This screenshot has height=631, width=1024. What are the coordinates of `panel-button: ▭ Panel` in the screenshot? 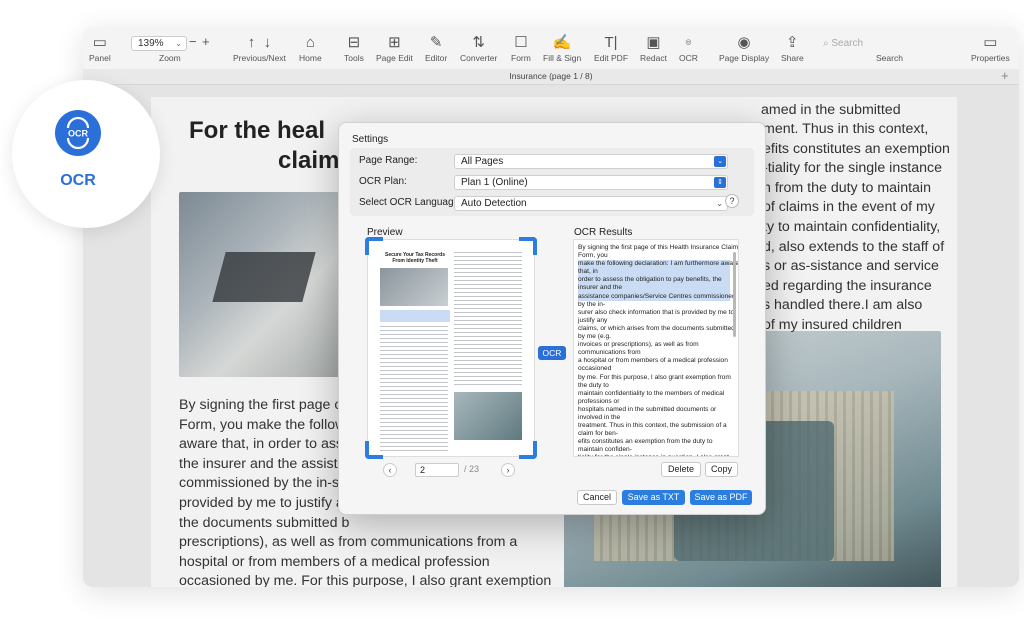 It's located at (100, 49).